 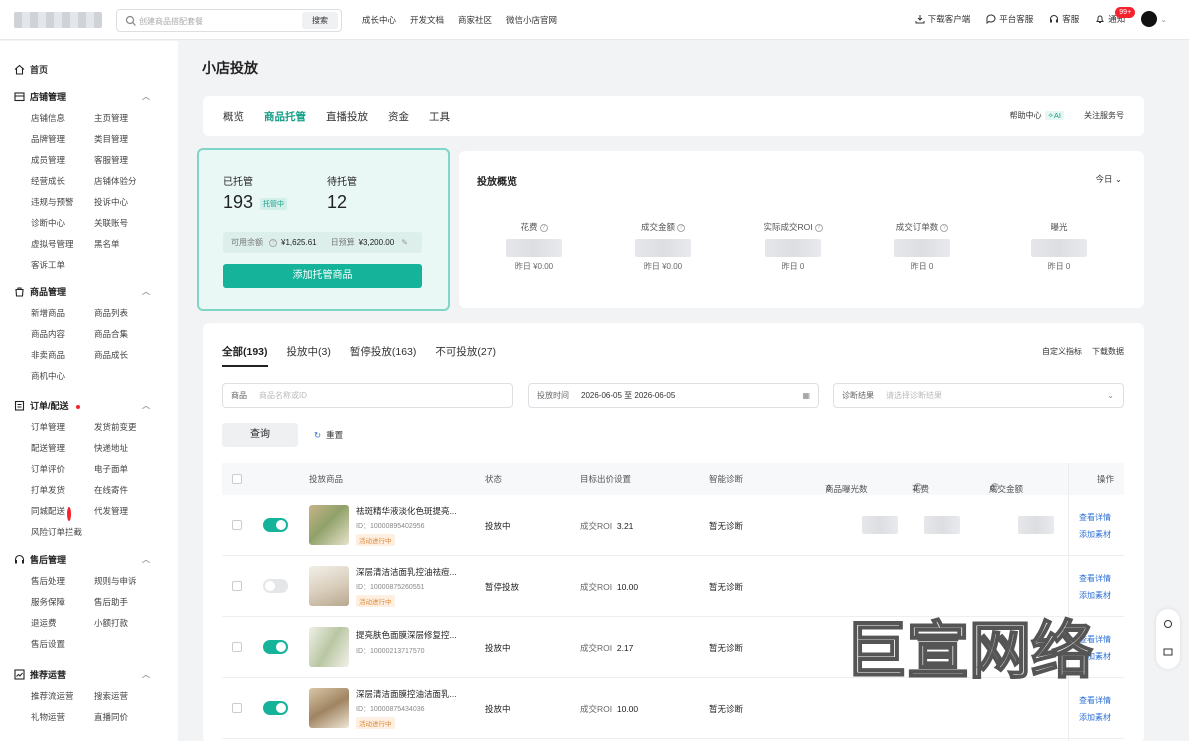 What do you see at coordinates (62, 581) in the screenshot?
I see `sidebar-item: 售后处理` at bounding box center [62, 581].